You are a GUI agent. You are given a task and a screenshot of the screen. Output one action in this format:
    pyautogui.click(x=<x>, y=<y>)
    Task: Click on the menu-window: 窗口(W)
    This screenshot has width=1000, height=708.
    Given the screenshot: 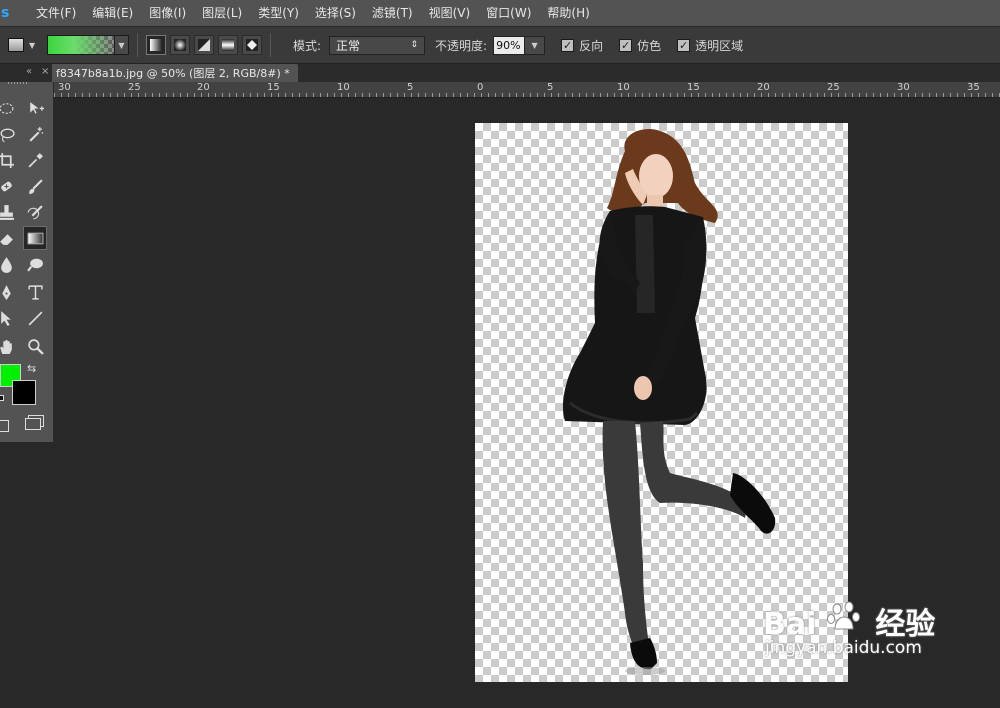 What is the action you would take?
    pyautogui.click(x=508, y=13)
    